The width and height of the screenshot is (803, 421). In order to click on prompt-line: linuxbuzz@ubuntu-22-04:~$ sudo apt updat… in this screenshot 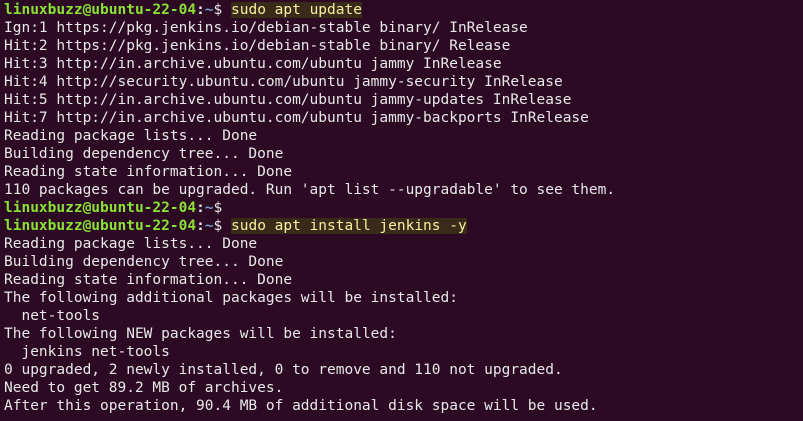, I will do `click(403, 10)`.